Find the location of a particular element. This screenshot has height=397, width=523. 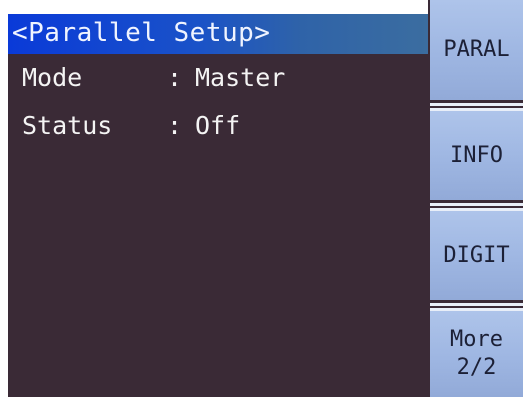

softkey-label: INFO is located at coordinates (476, 155).